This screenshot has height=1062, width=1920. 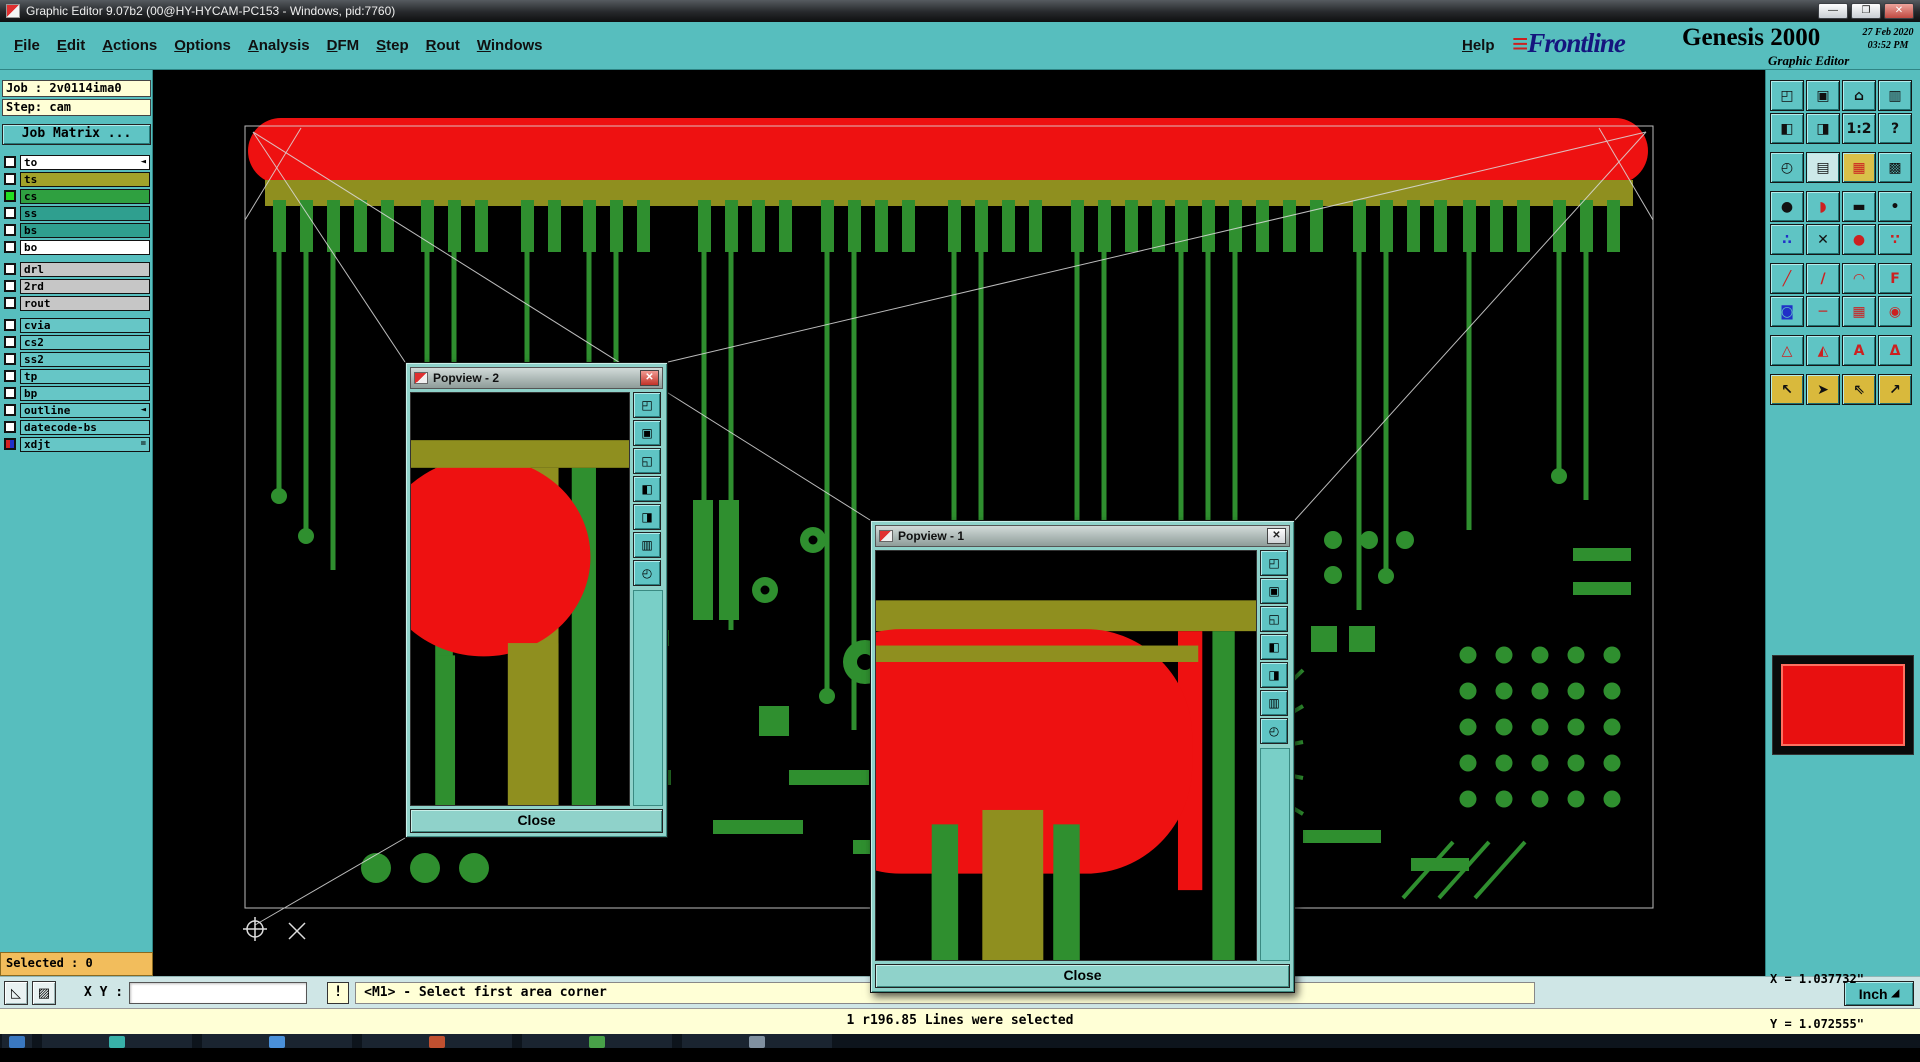 What do you see at coordinates (1276, 536) in the screenshot?
I see `popview-1-close-icon: ✕` at bounding box center [1276, 536].